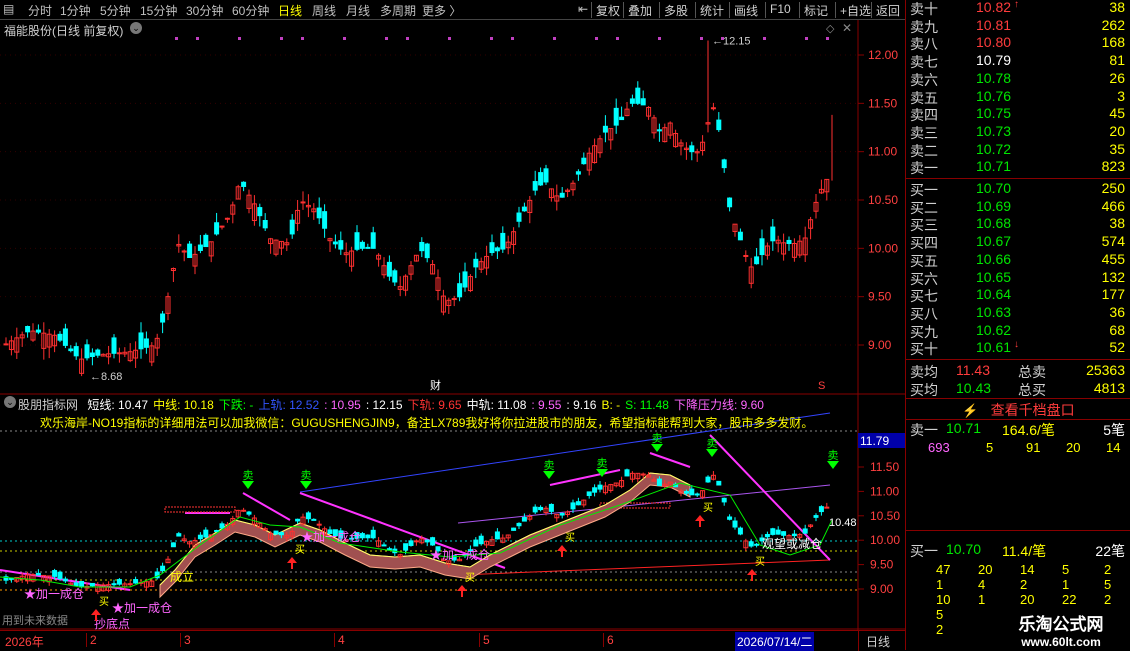  What do you see at coordinates (1018, 278) in the screenshot?
I see `bids-row: 买六 10.65 132` at bounding box center [1018, 278].